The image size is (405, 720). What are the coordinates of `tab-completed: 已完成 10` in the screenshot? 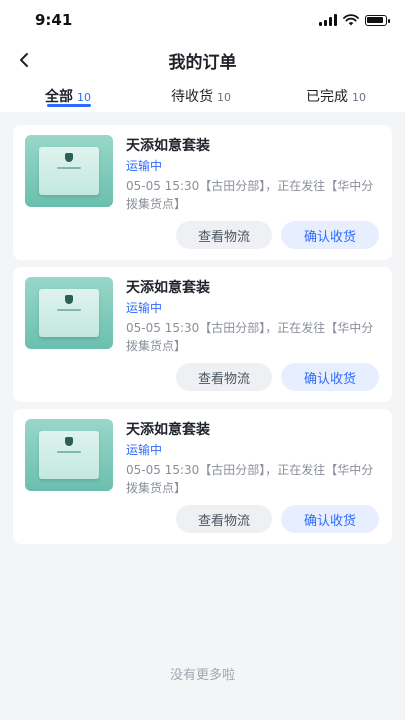 It's located at (336, 98).